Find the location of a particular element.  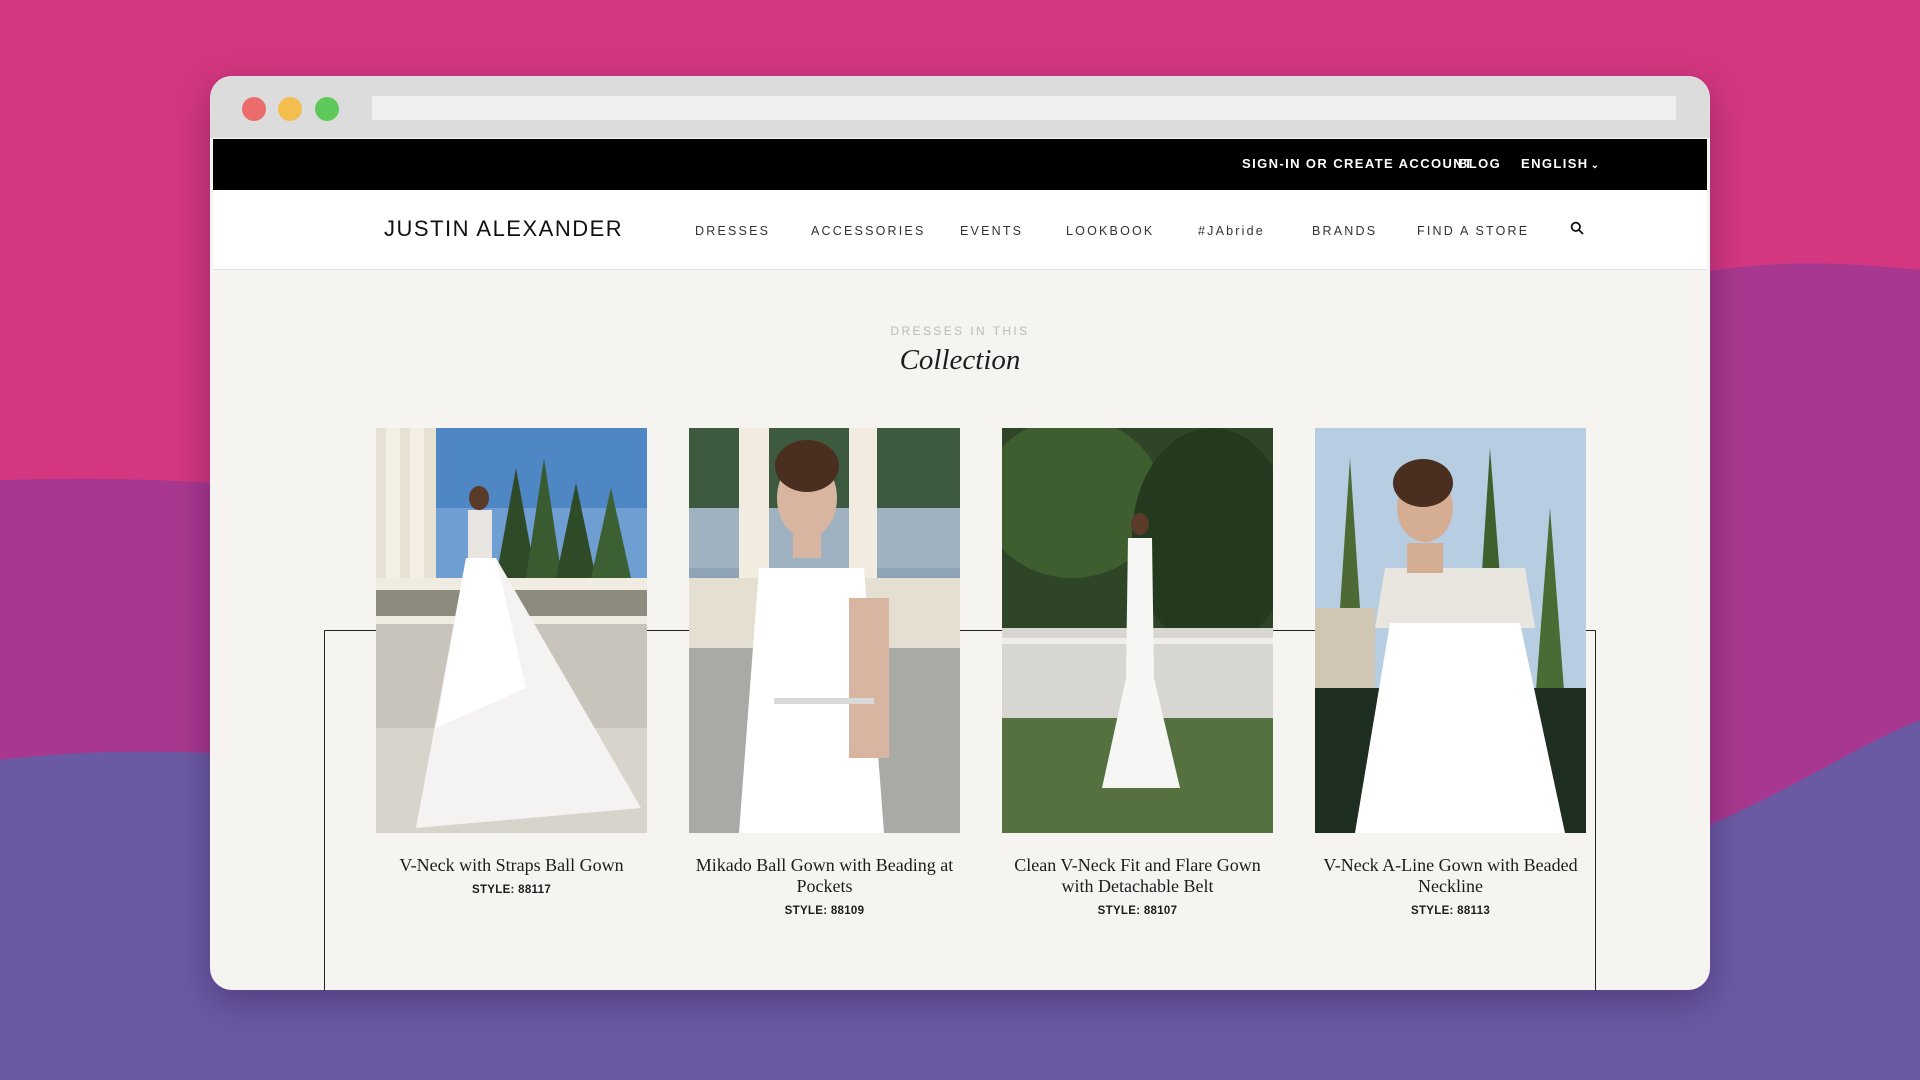

chevron-down-icon: ⌄ is located at coordinates (1595, 165).